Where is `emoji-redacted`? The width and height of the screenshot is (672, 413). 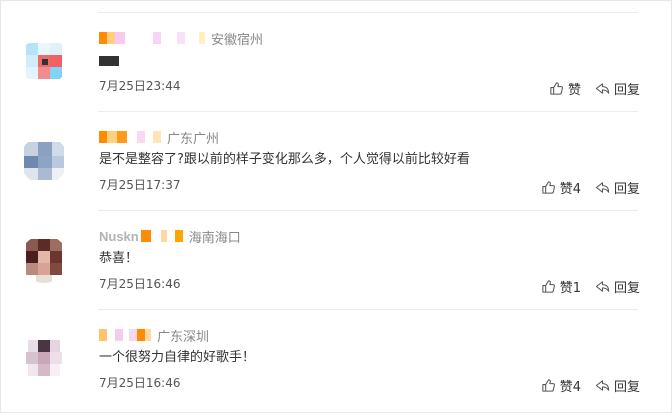
emoji-redacted is located at coordinates (109, 60).